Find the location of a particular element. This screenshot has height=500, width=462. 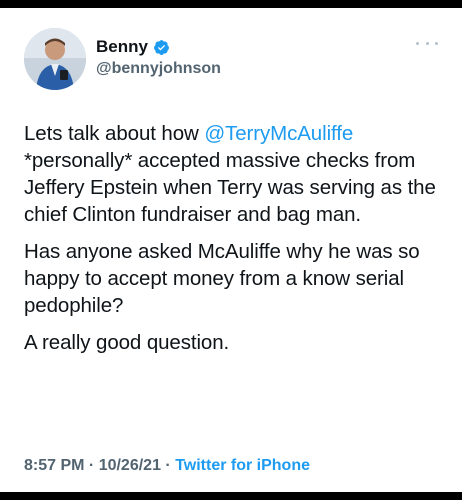

verified-badge-icon is located at coordinates (161, 47).